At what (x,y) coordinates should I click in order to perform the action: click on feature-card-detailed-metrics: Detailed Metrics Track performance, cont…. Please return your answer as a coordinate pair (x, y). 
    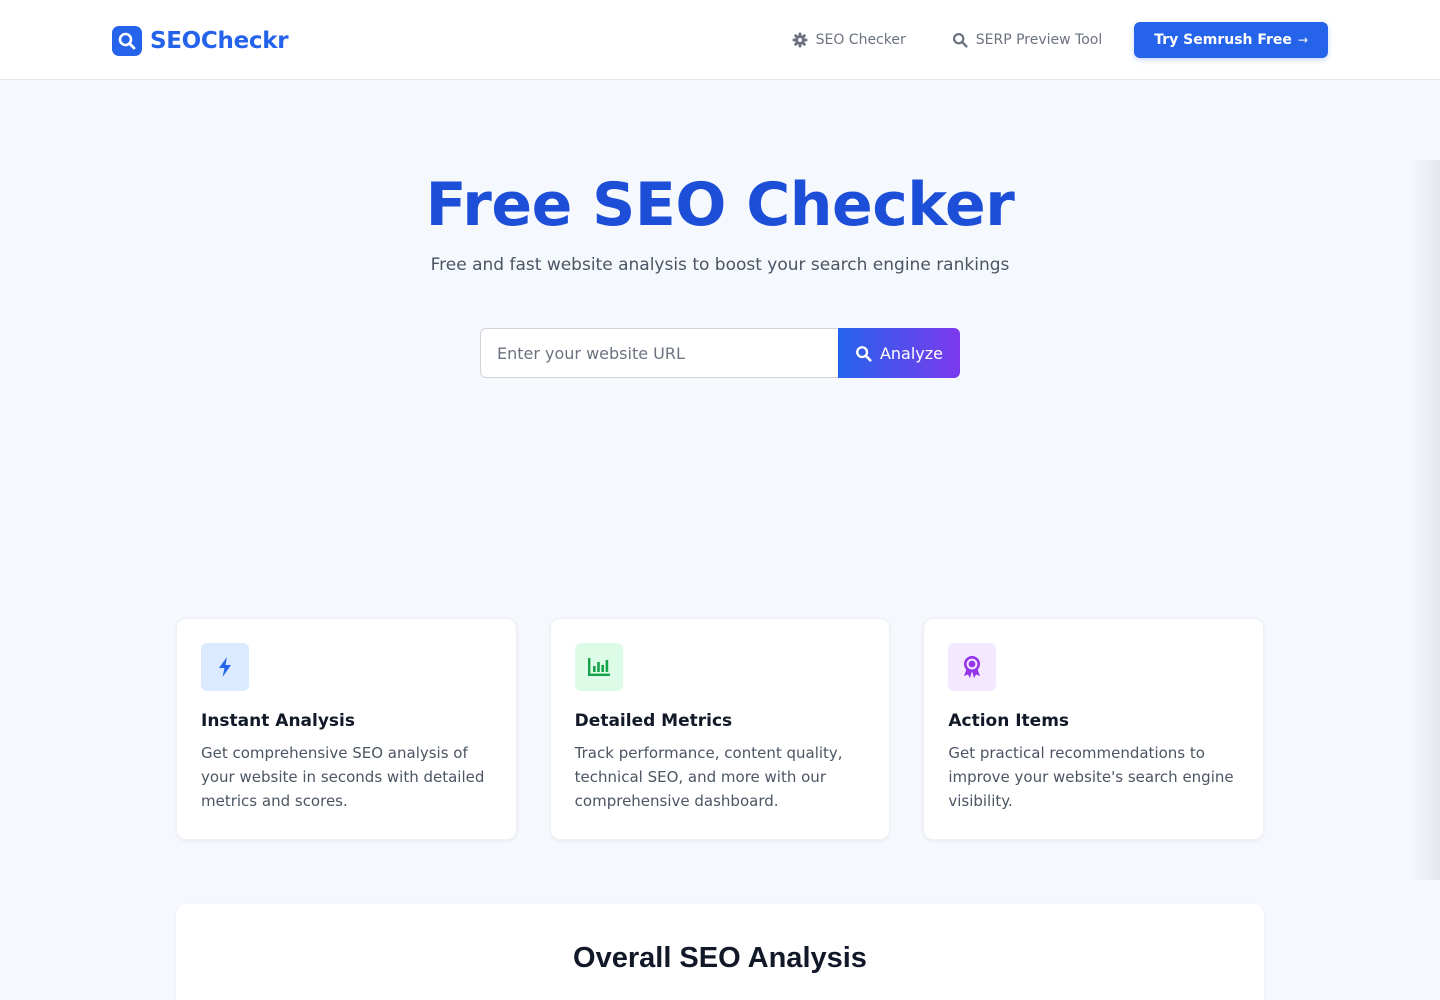
    Looking at the image, I should click on (720, 729).